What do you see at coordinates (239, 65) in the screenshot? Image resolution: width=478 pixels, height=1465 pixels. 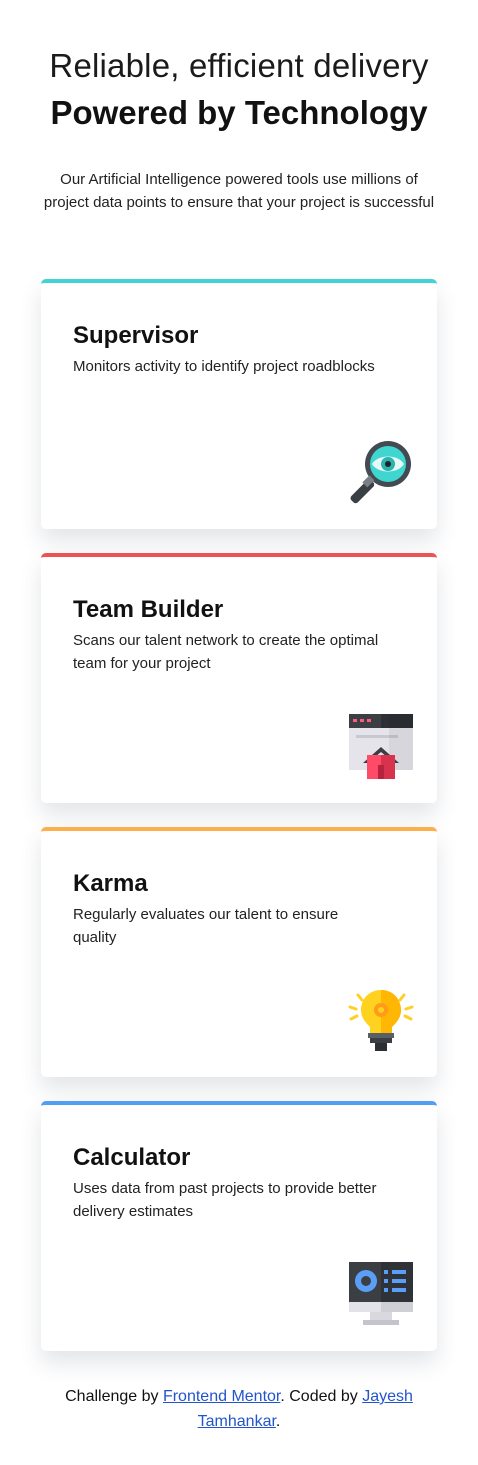 I see `page-title-light: Reliable, efficient delivery` at bounding box center [239, 65].